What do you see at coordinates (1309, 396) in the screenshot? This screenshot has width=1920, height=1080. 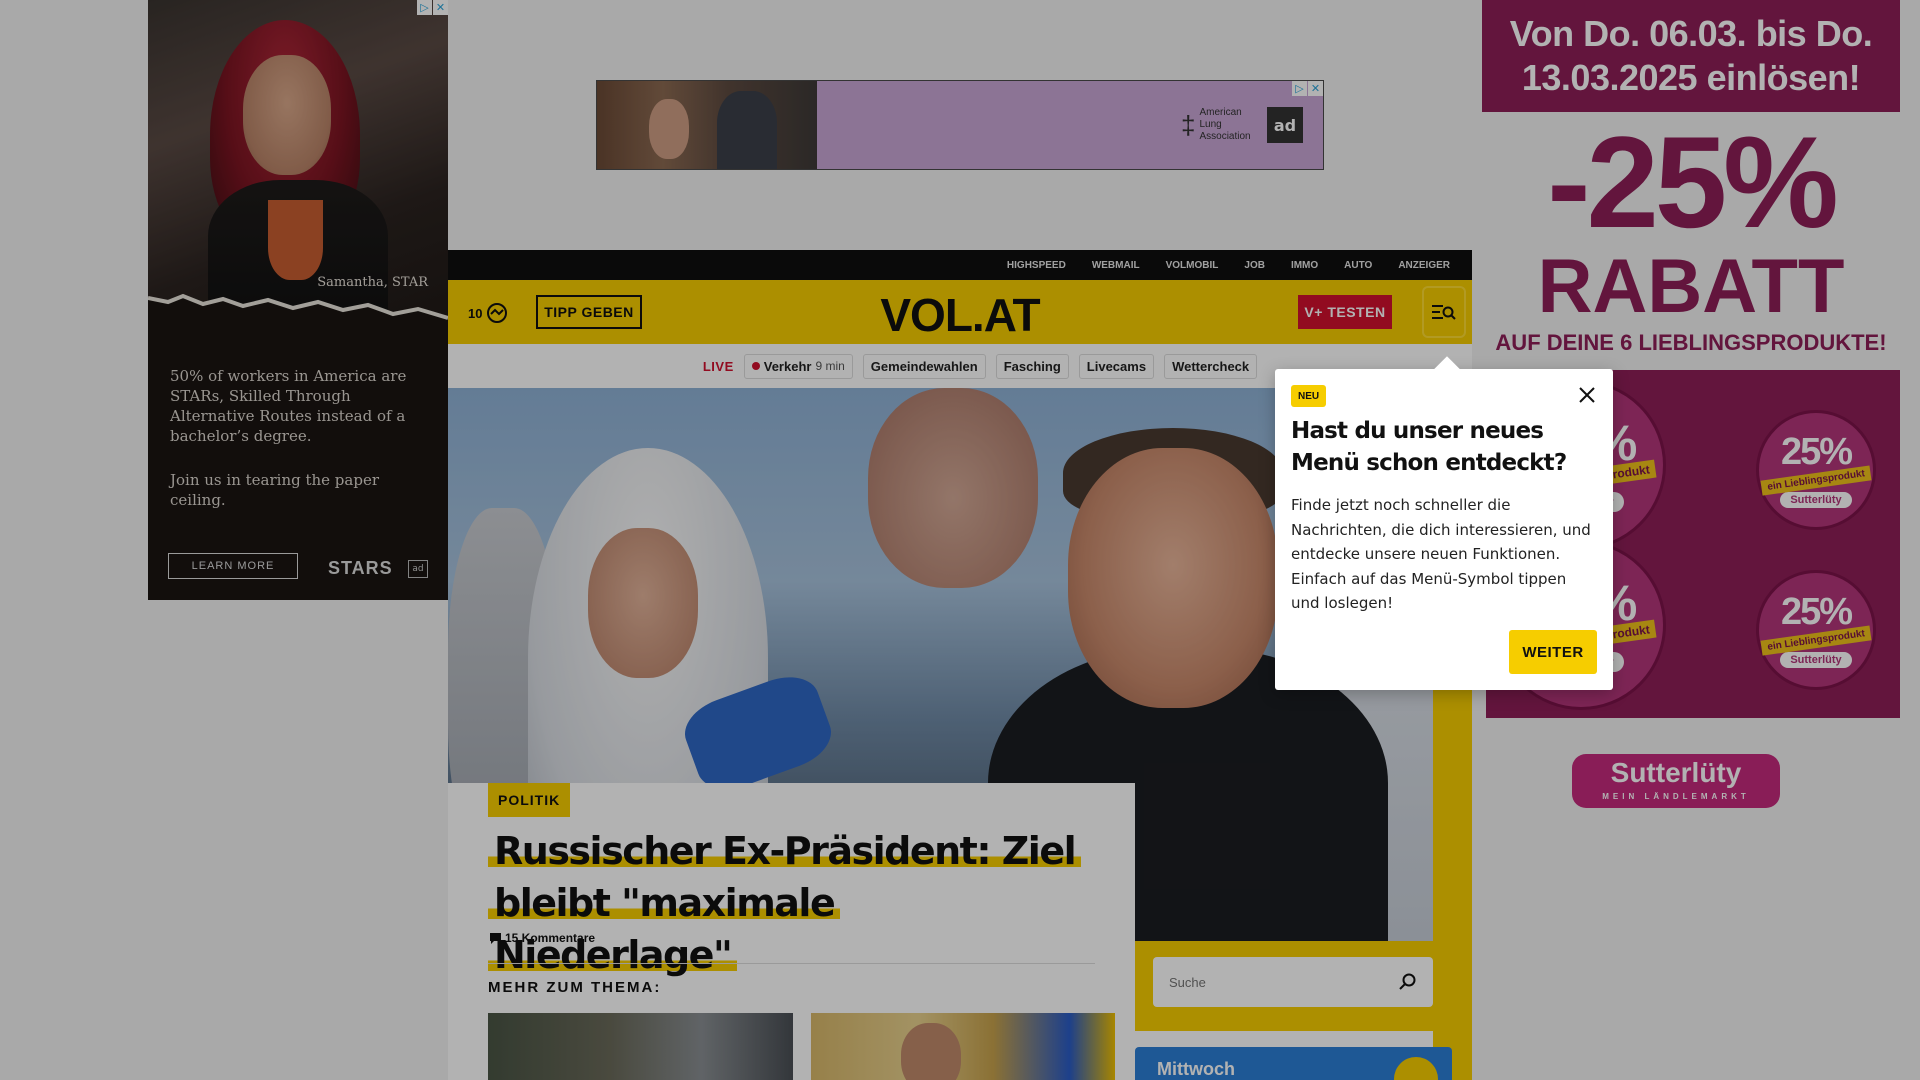 I see `new-badge: NEU` at bounding box center [1309, 396].